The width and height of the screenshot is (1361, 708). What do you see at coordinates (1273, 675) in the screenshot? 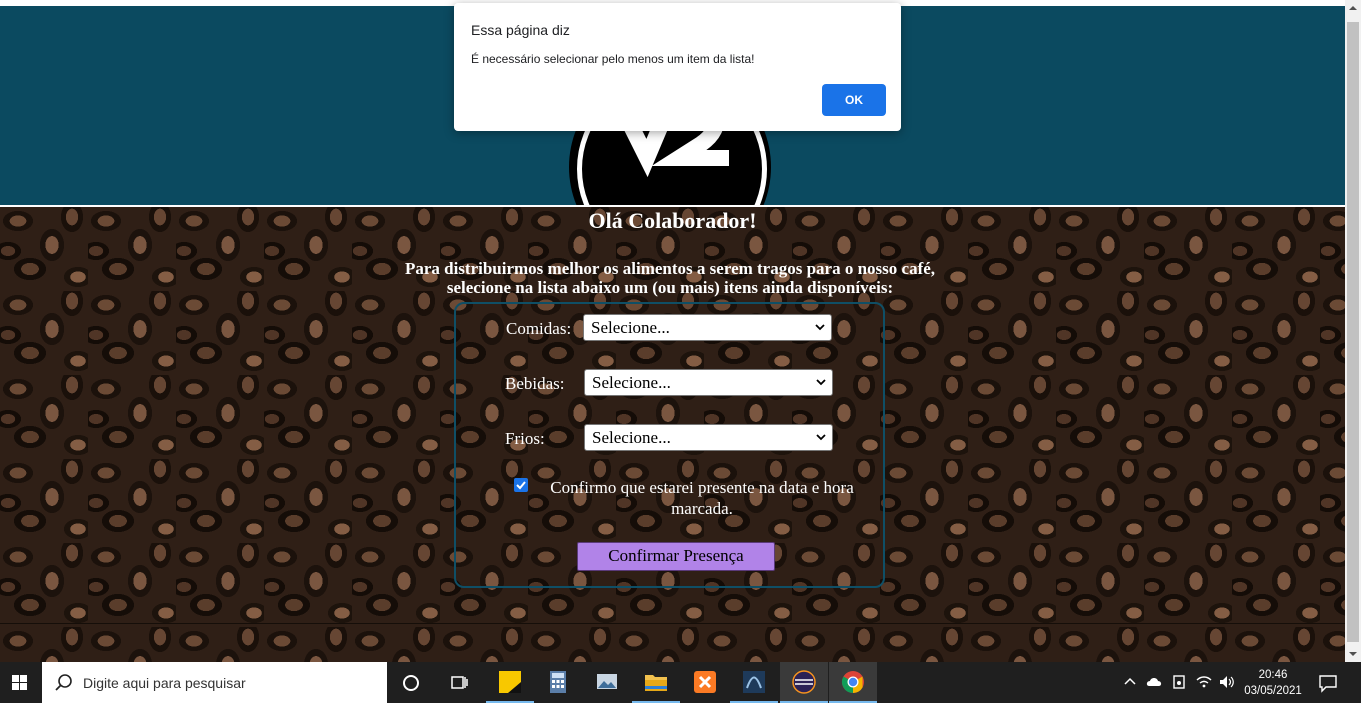
I see `clock-time: 20:46` at bounding box center [1273, 675].